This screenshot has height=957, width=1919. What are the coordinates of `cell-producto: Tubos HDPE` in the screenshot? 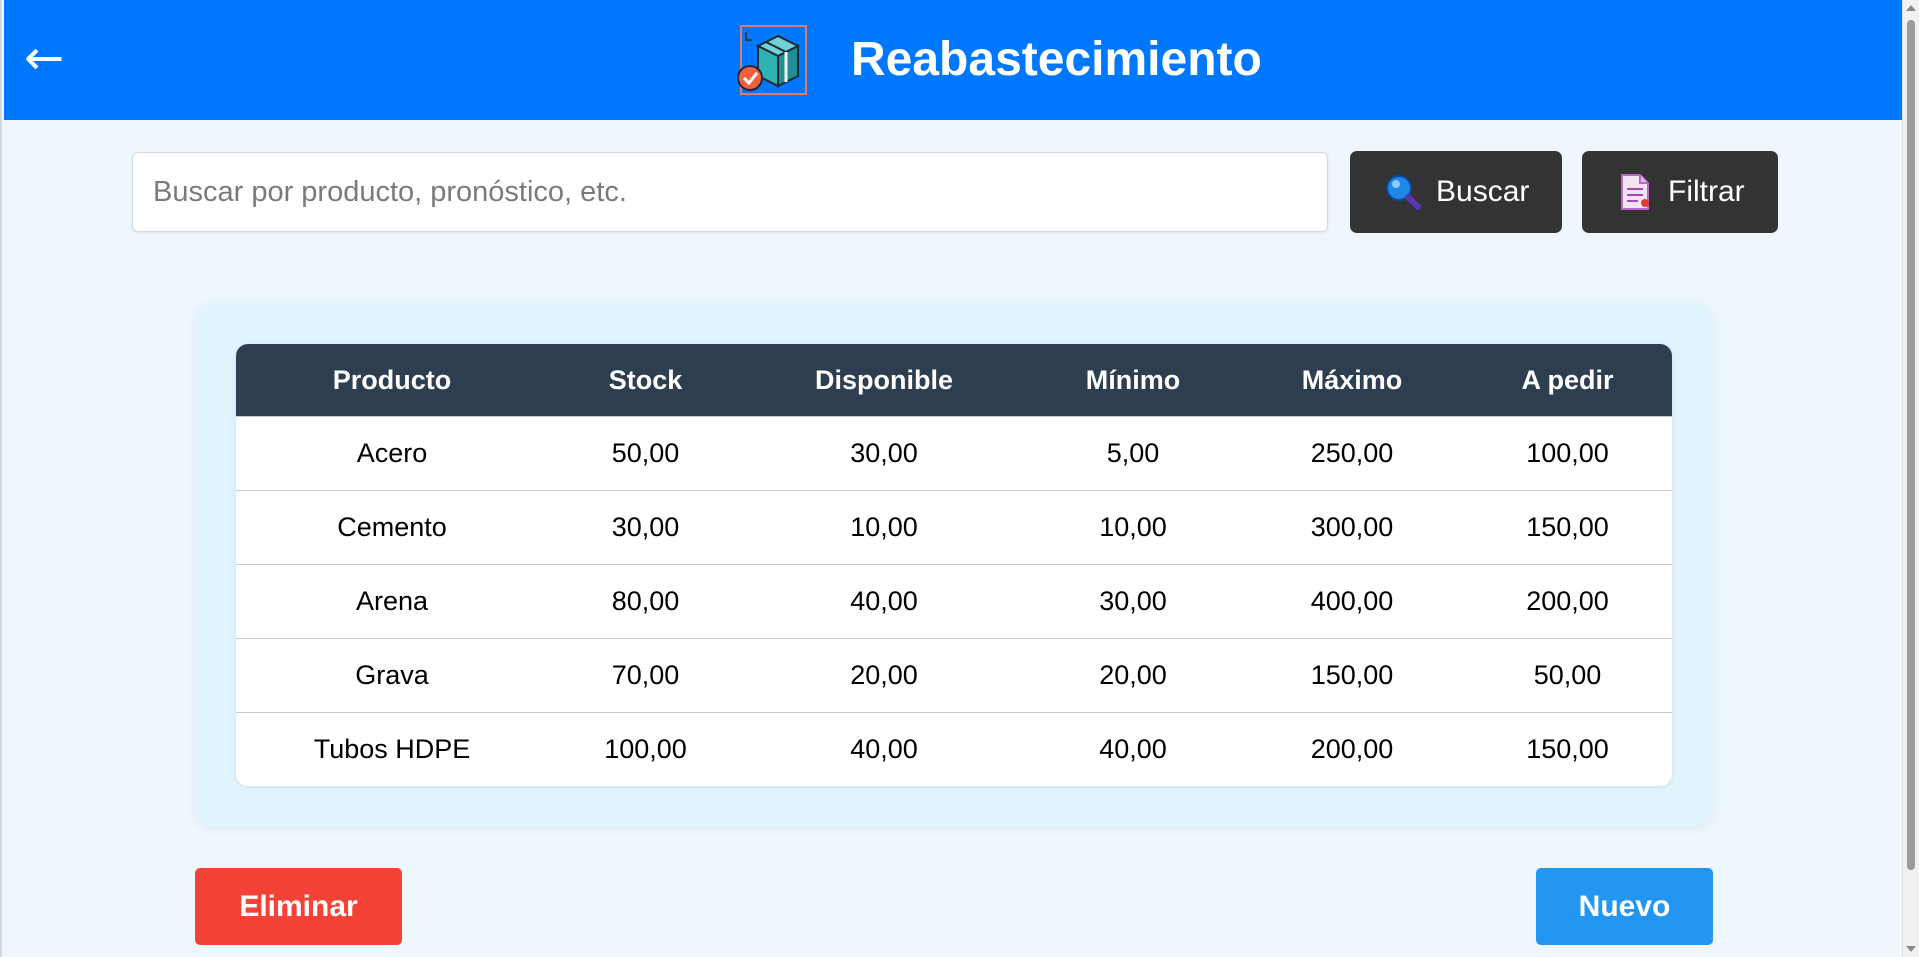 It's located at (392, 749).